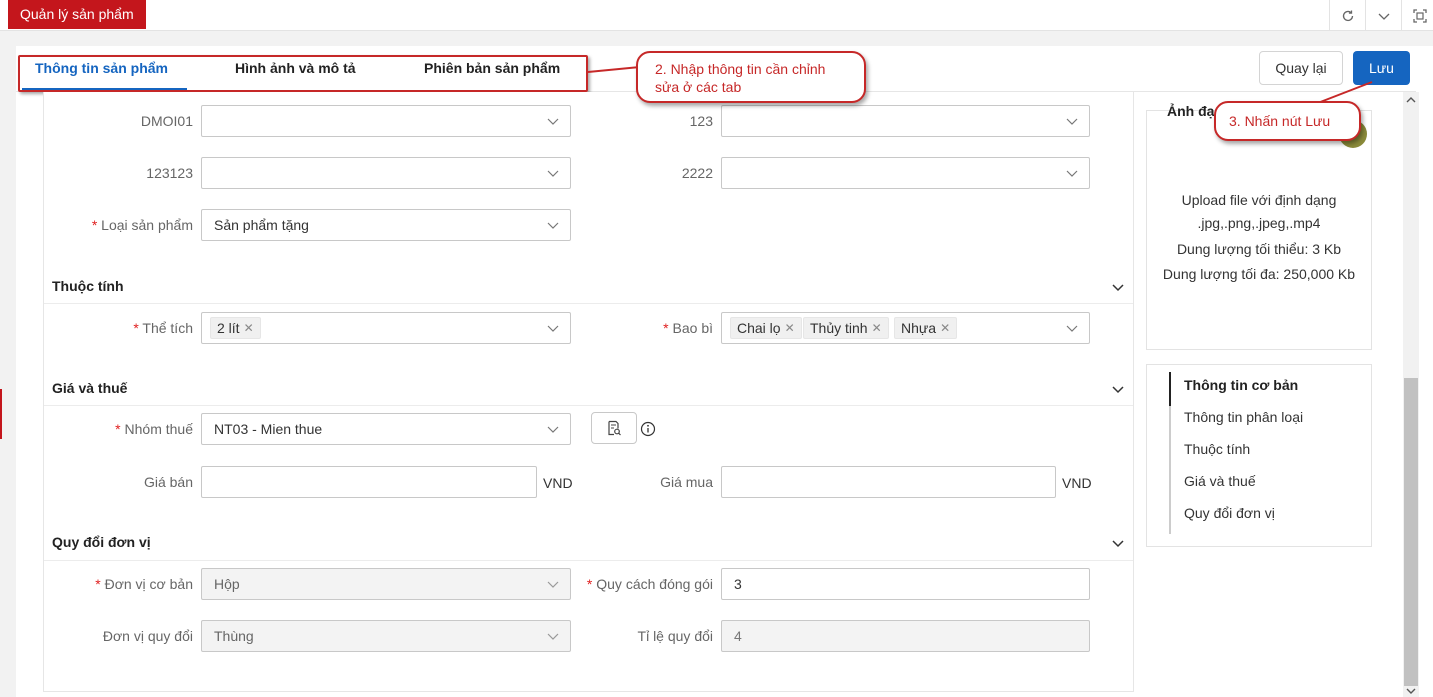 The height and width of the screenshot is (697, 1433). I want to click on chevron-up-icon, so click(1411, 100).